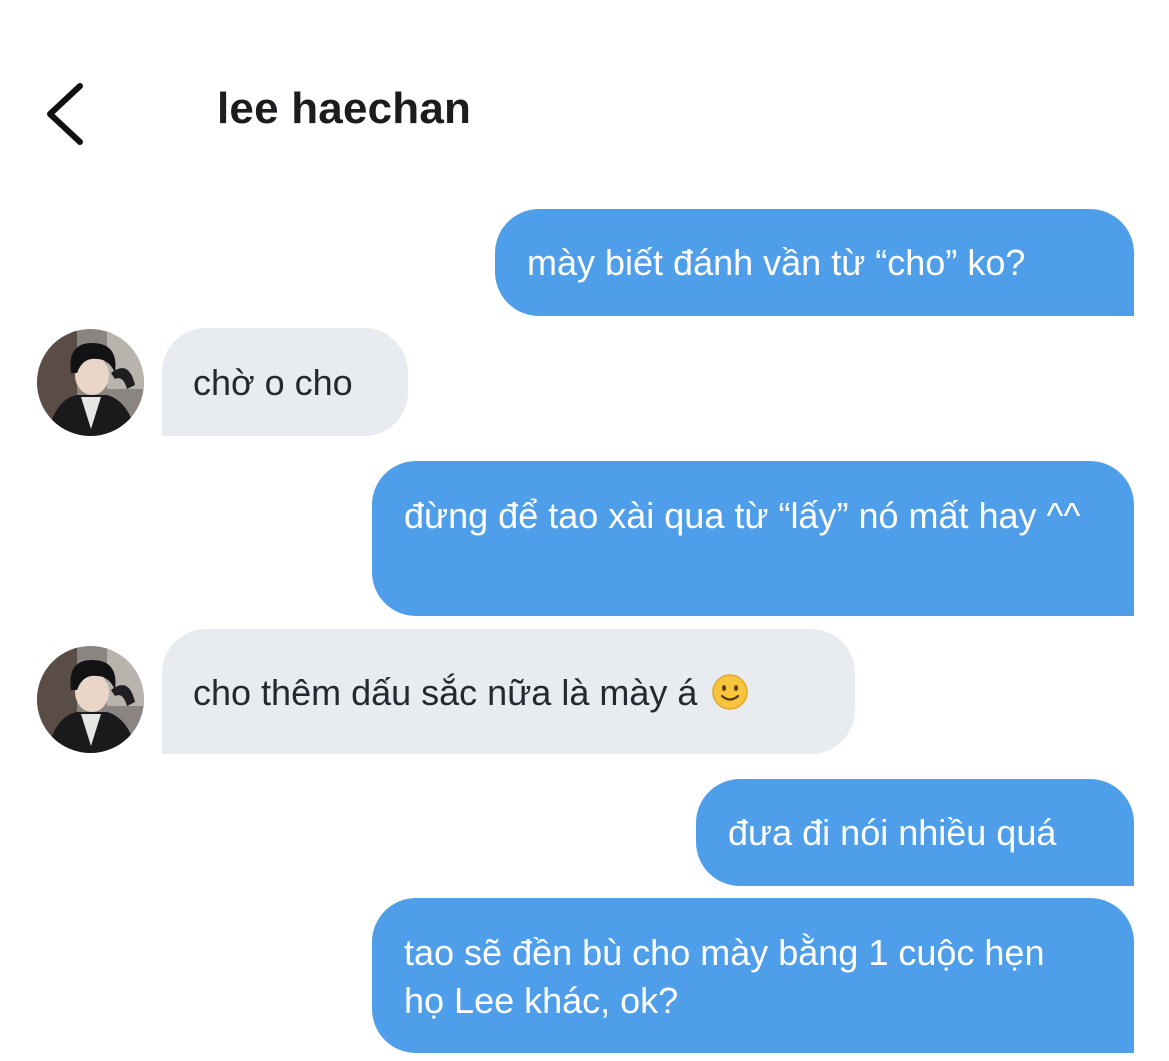  I want to click on message-text: đưa đi nói nhiều quá, so click(892, 832).